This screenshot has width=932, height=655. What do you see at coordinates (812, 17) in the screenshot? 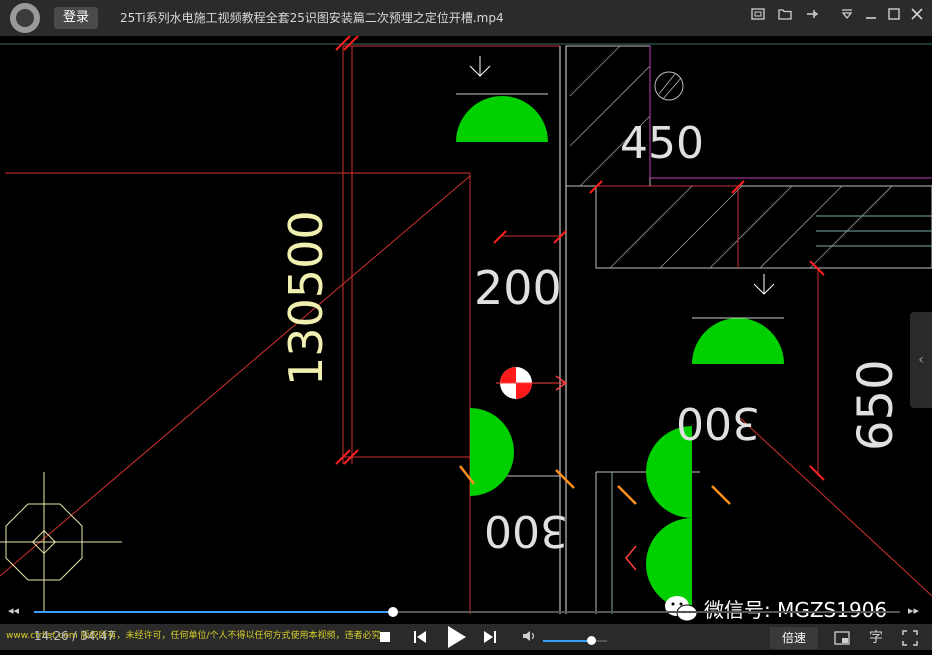
I see `pin-icon` at bounding box center [812, 17].